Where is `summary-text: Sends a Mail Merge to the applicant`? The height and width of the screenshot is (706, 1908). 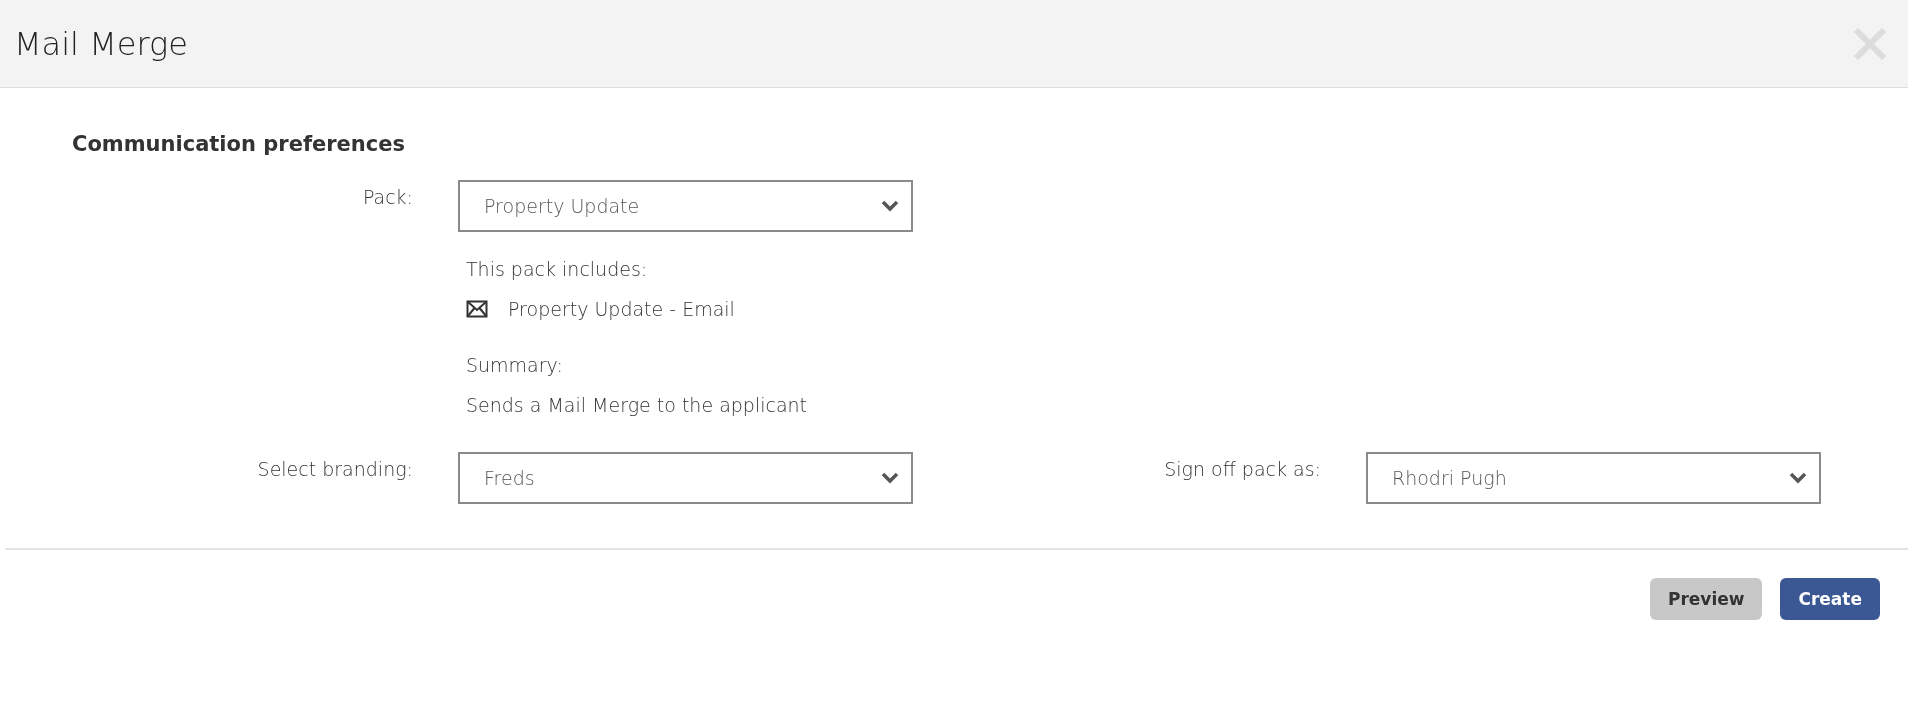 summary-text: Sends a Mail Merge to the applicant is located at coordinates (637, 405).